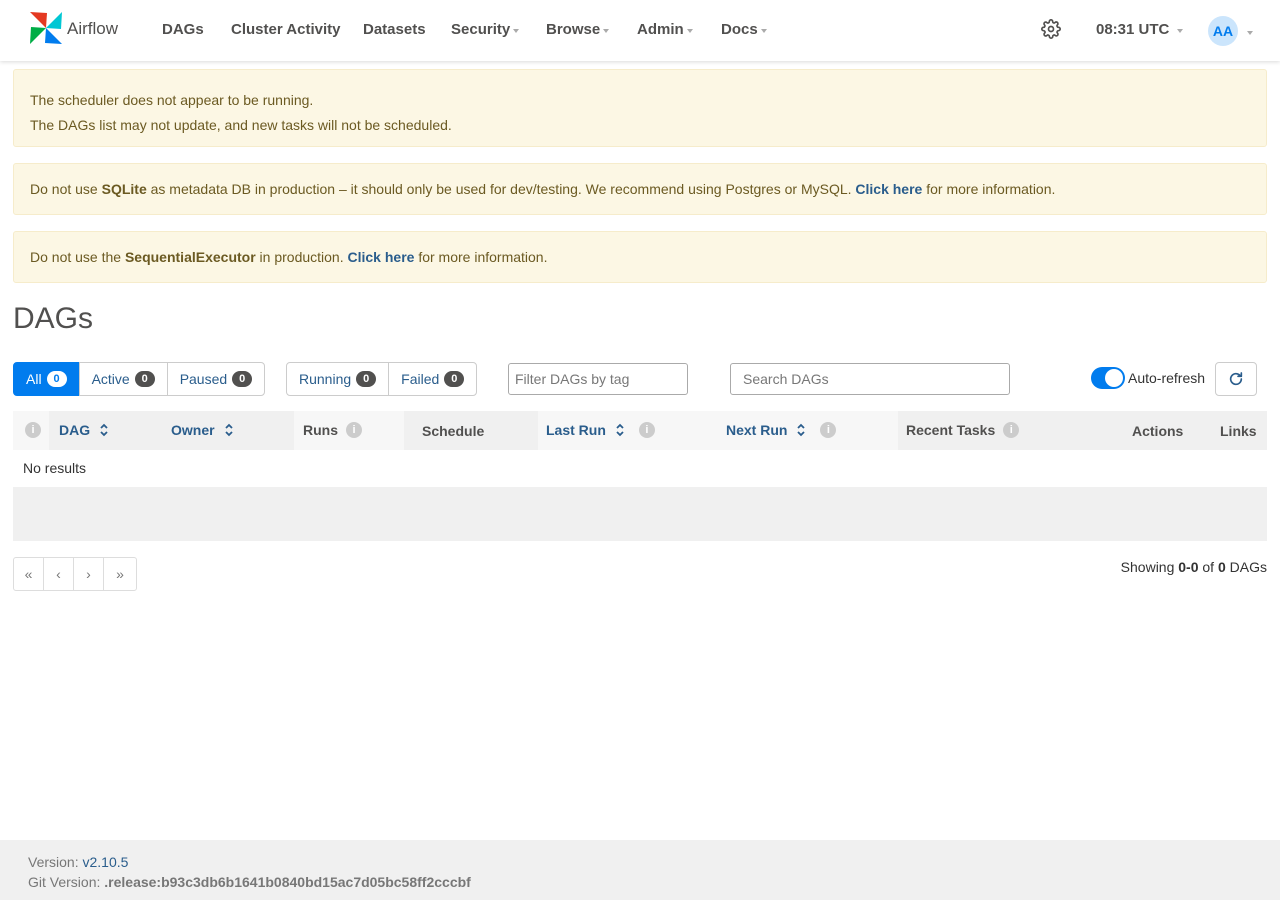 This screenshot has width=1280, height=900. What do you see at coordinates (1208, 567) in the screenshot?
I see `summary-text: of` at bounding box center [1208, 567].